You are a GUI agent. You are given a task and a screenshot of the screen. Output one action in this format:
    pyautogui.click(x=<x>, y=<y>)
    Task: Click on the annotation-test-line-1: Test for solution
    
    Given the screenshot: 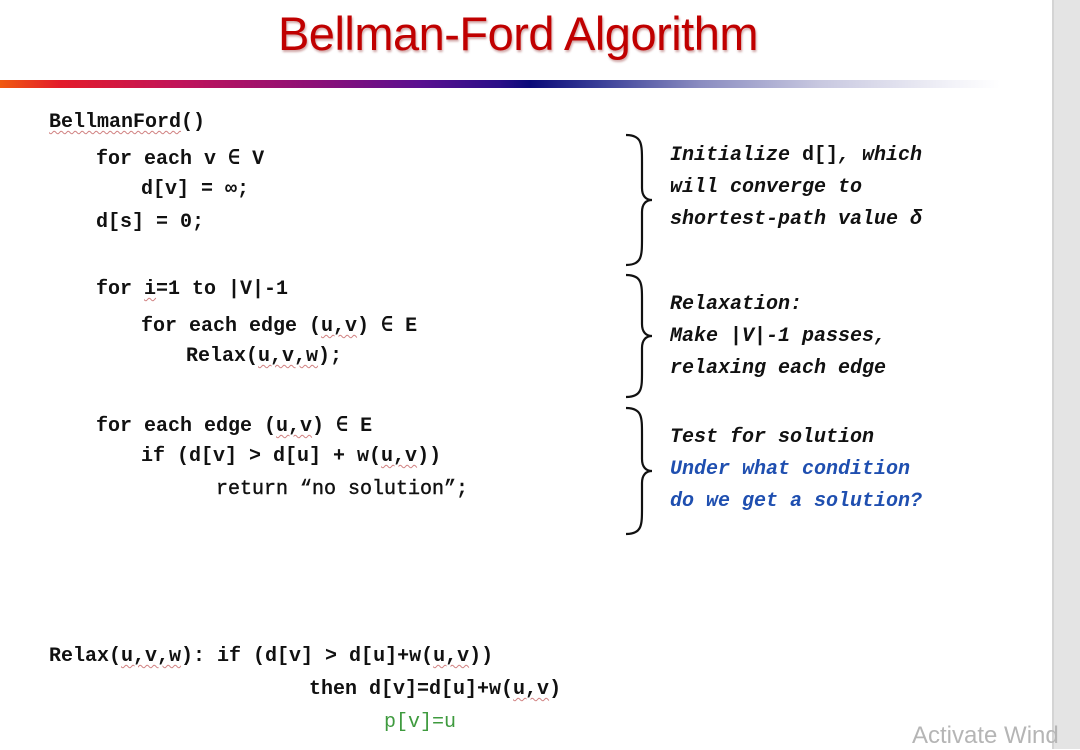 What is the action you would take?
    pyautogui.click(x=772, y=437)
    